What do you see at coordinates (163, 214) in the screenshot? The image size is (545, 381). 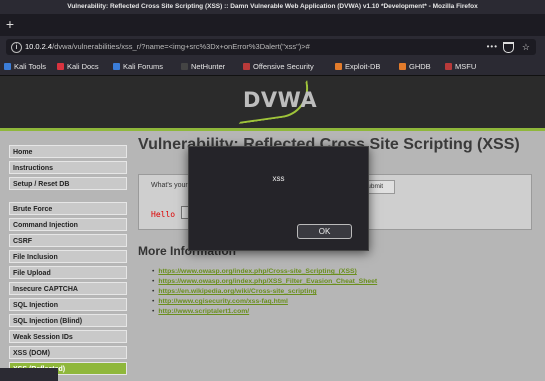 I see `hello-output: Hello` at bounding box center [163, 214].